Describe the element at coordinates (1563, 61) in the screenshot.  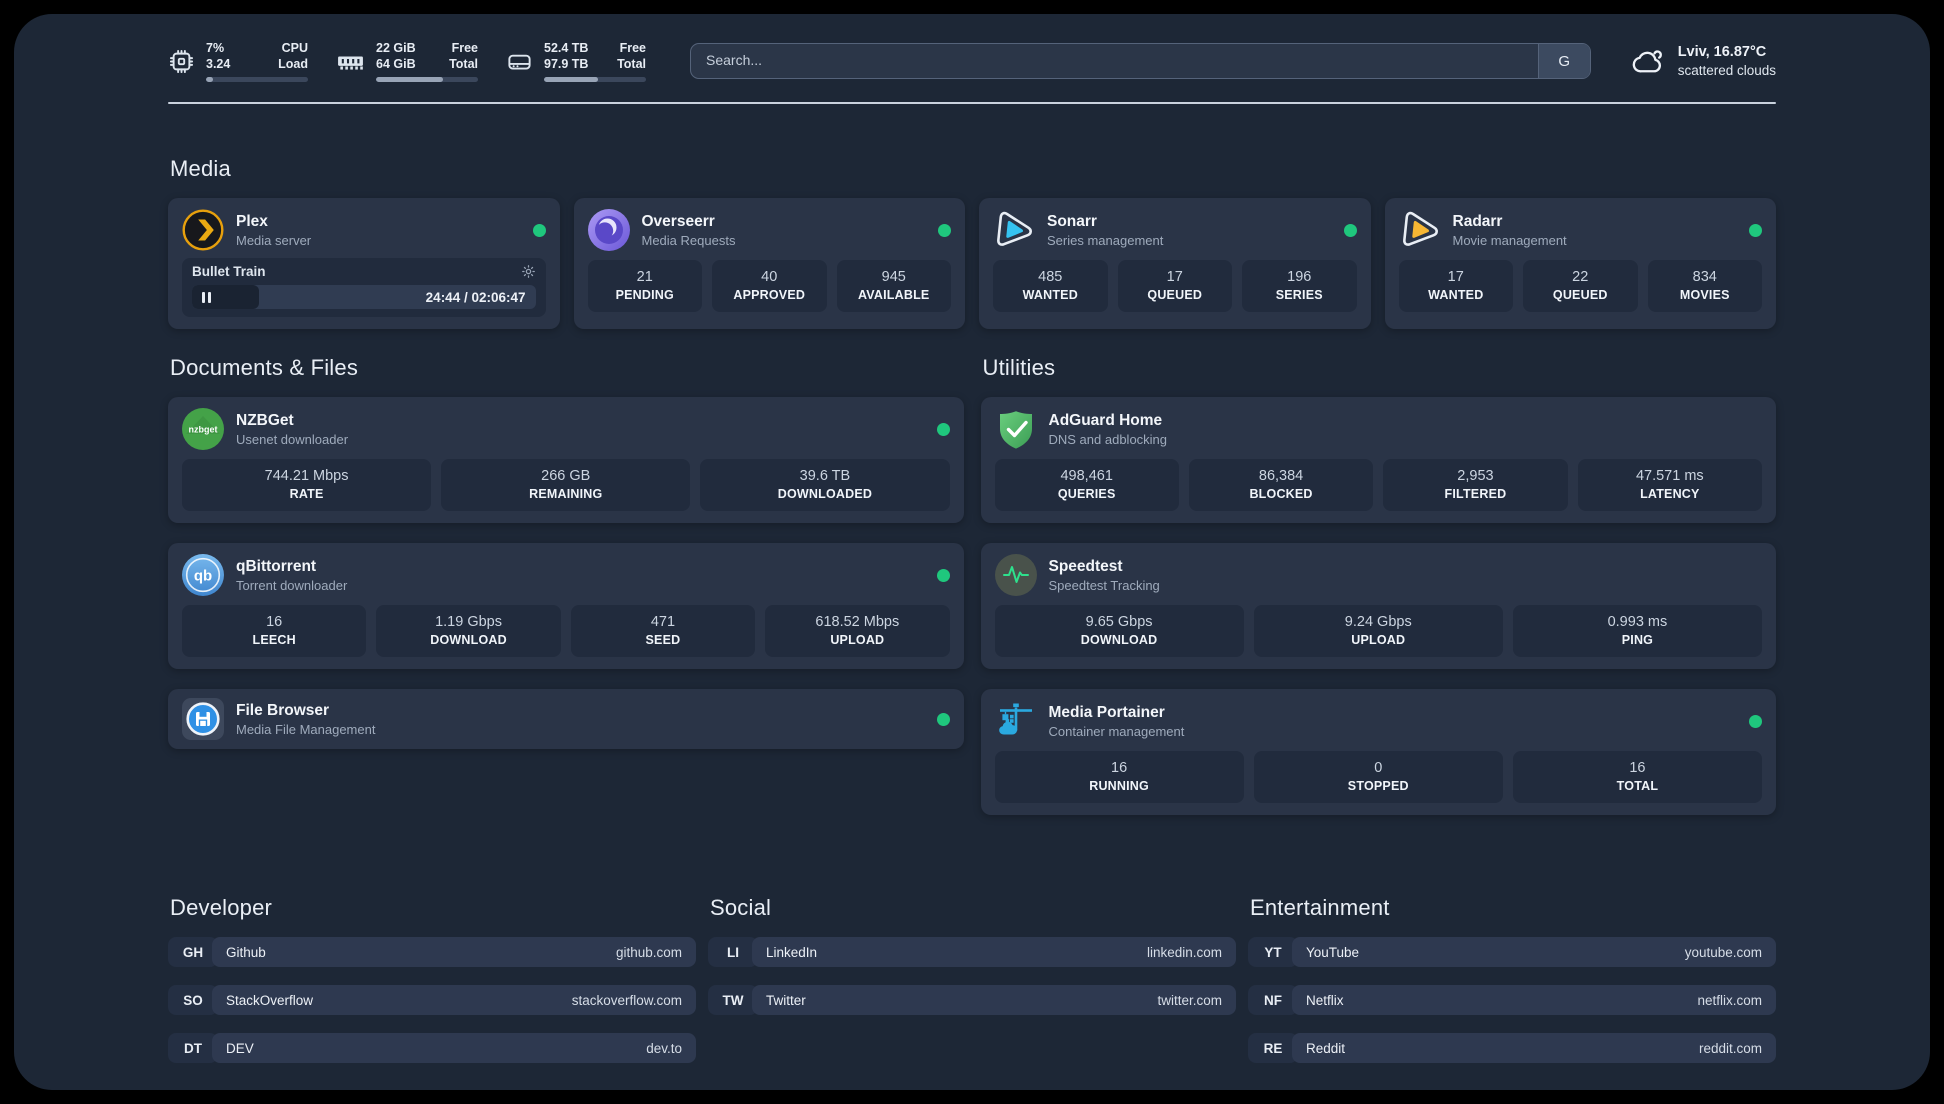
I see `search-engine-button: G` at that location.